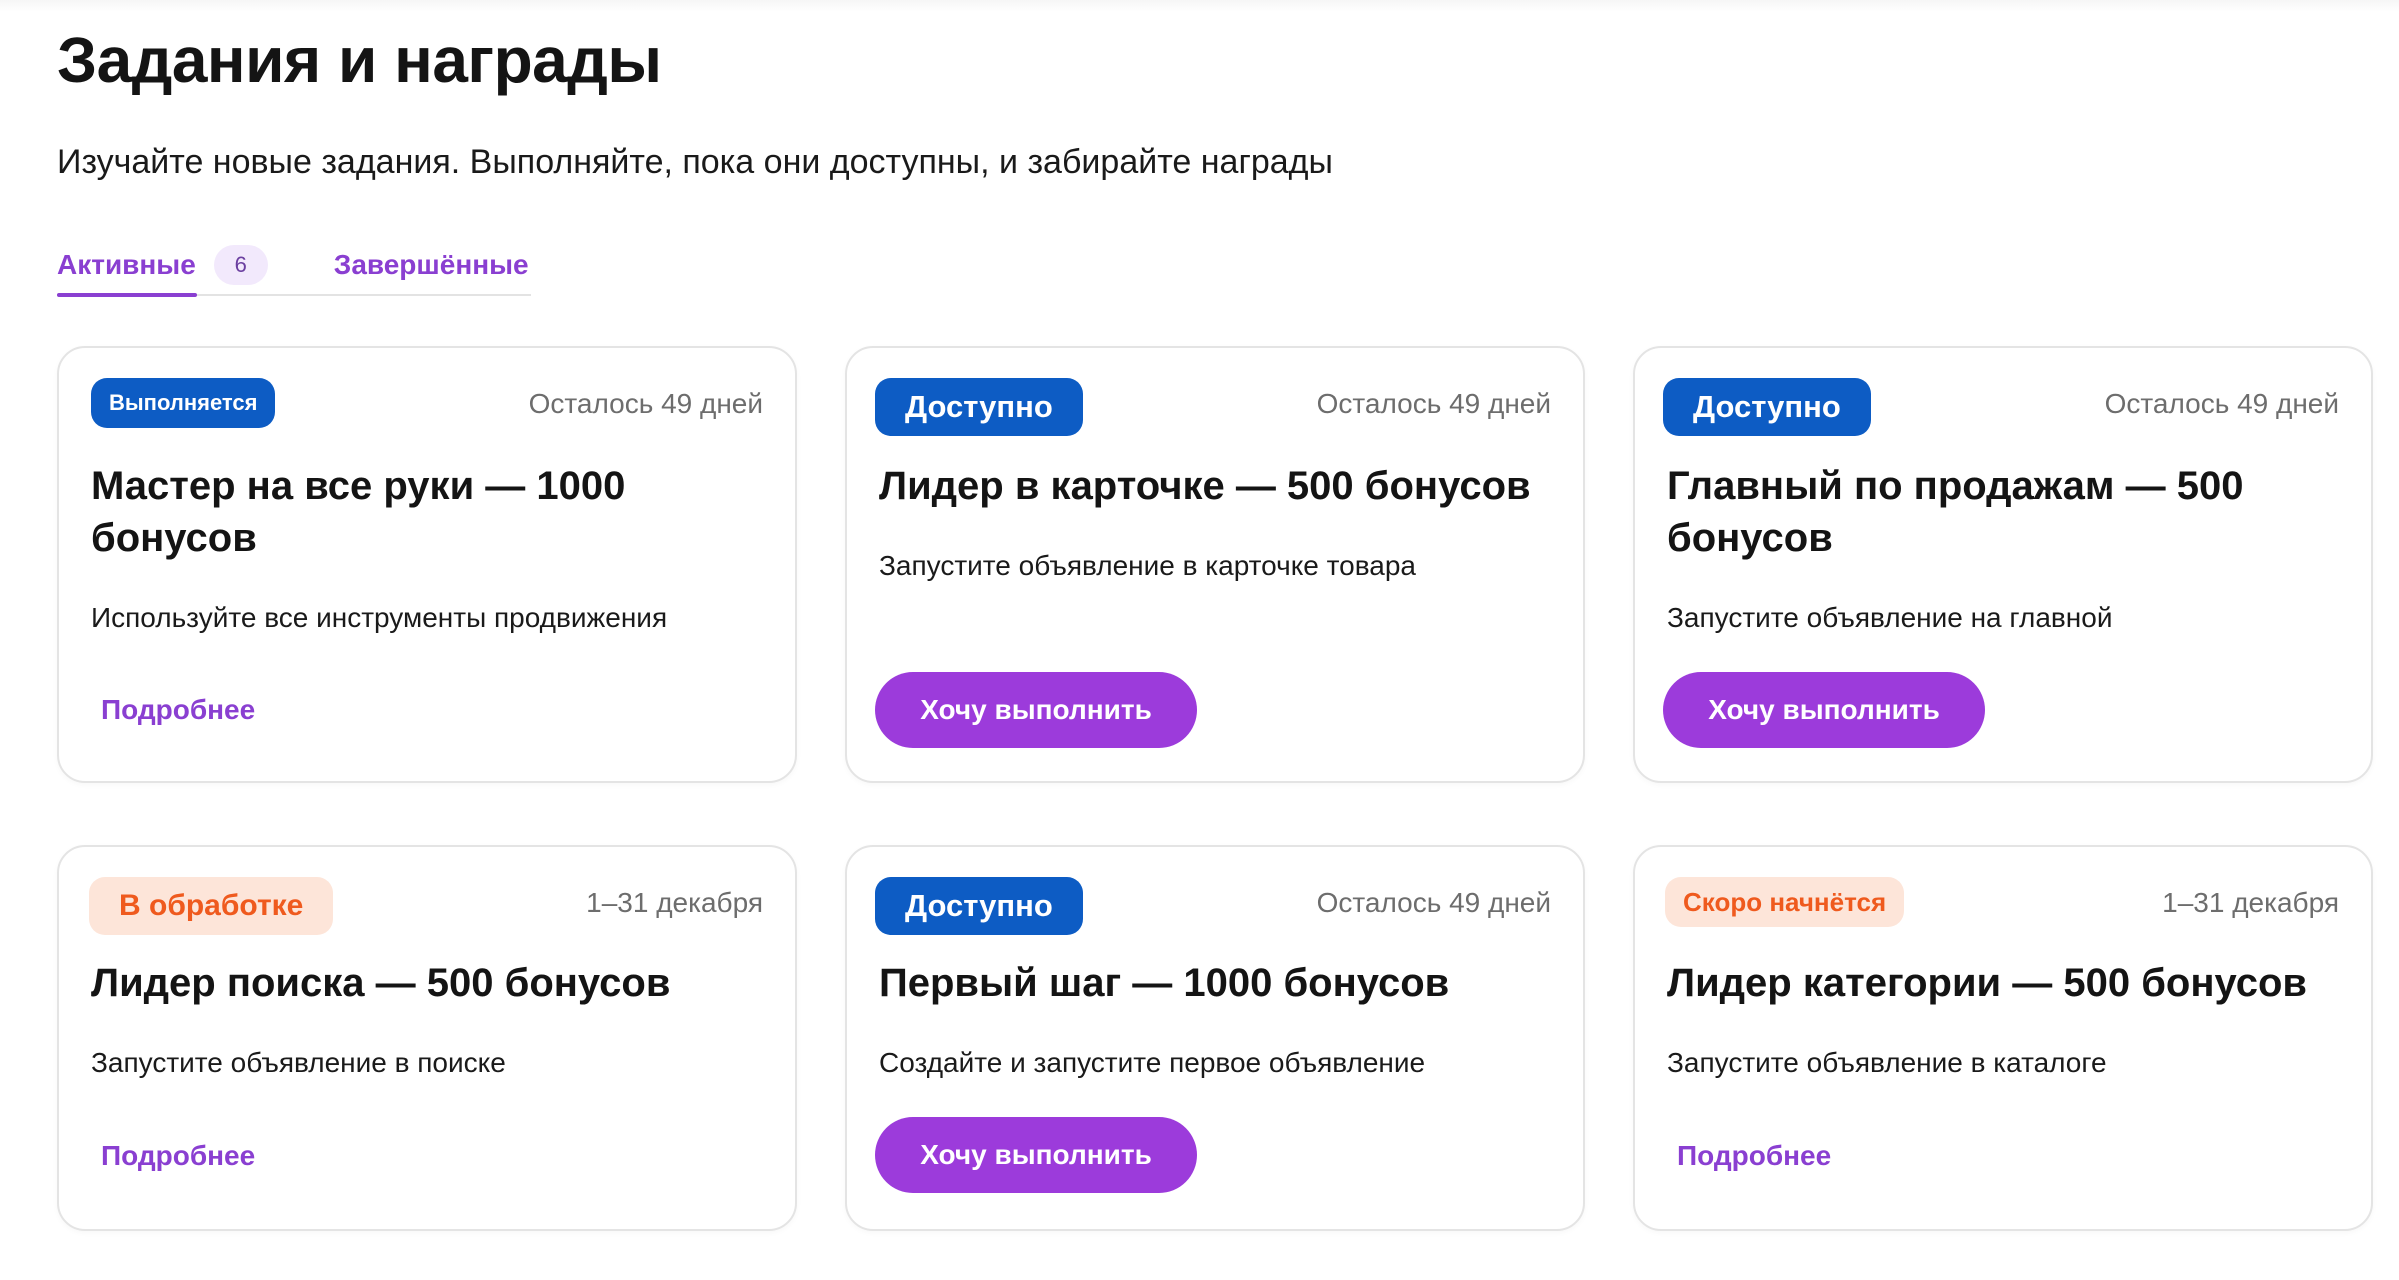 Image resolution: width=2399 pixels, height=1280 pixels. I want to click on tab-completed-label: Завершённые, so click(431, 264).